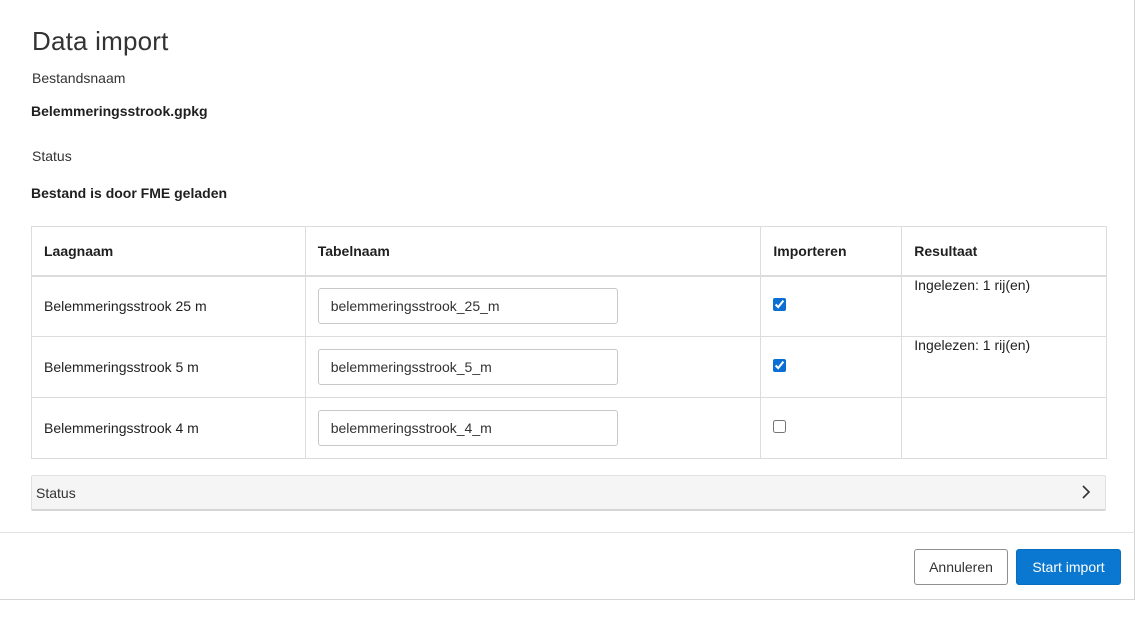 Image resolution: width=1135 pixels, height=619 pixels. I want to click on status-label: Status, so click(52, 156).